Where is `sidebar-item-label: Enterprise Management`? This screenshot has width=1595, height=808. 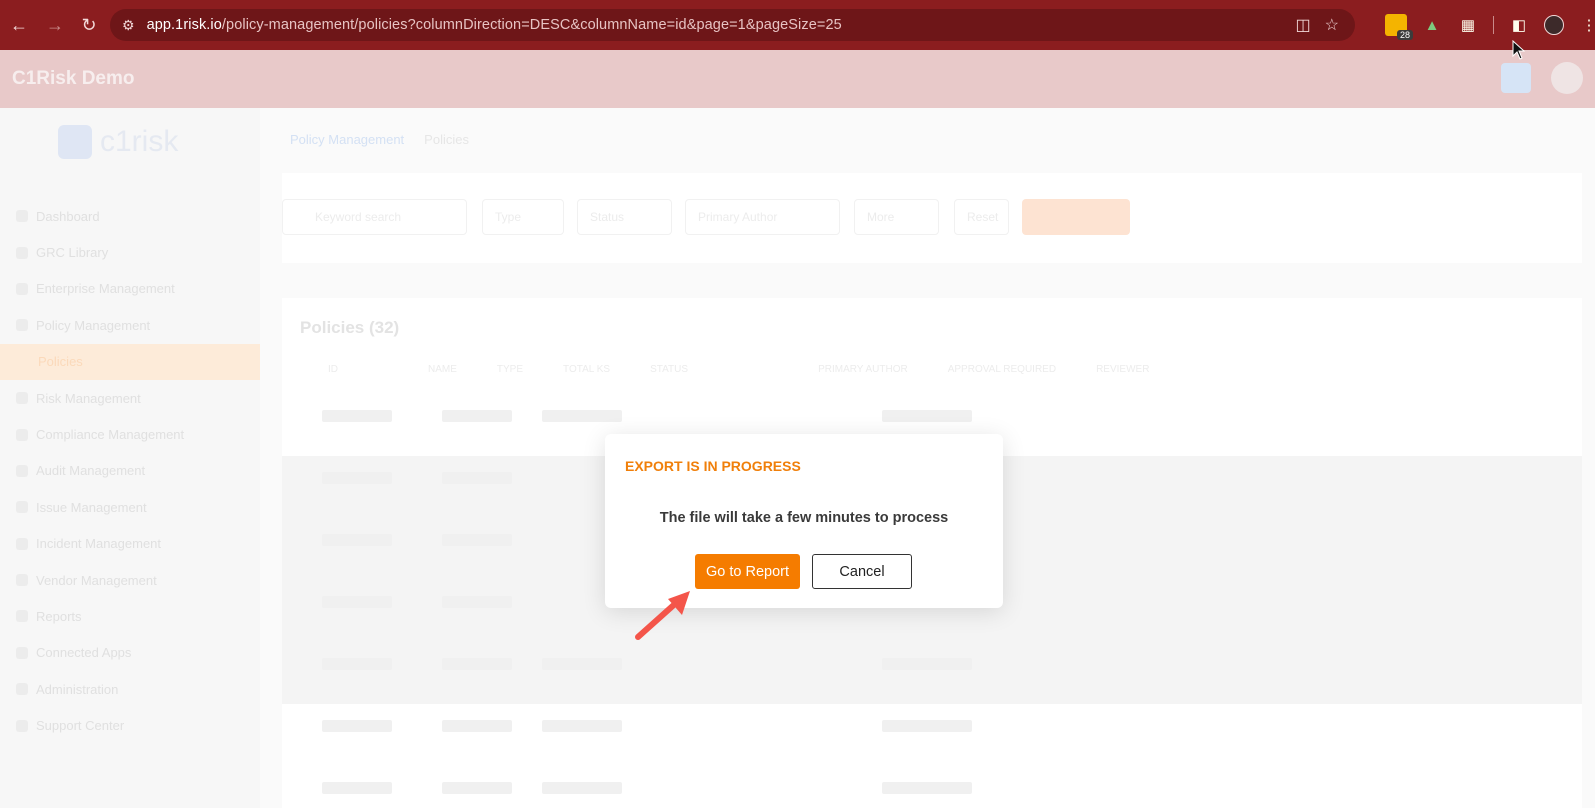 sidebar-item-label: Enterprise Management is located at coordinates (105, 289).